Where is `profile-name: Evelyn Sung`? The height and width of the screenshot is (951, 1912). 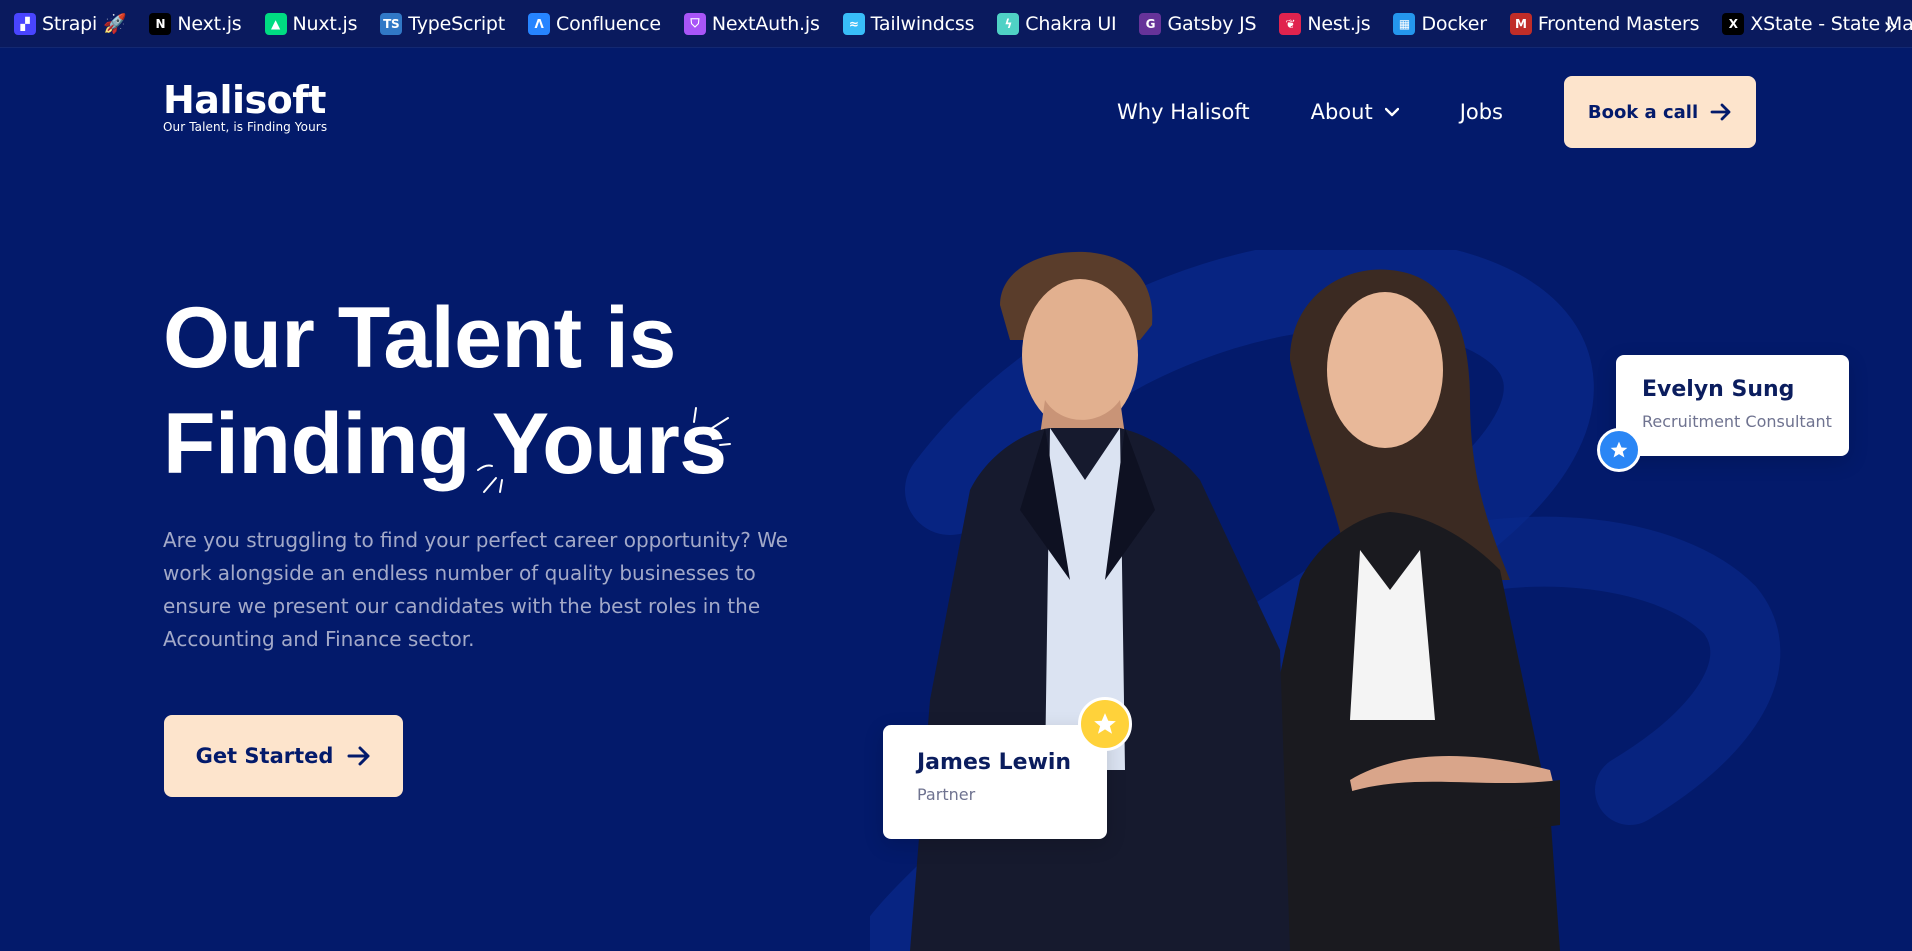 profile-name: Evelyn Sung is located at coordinates (1718, 389).